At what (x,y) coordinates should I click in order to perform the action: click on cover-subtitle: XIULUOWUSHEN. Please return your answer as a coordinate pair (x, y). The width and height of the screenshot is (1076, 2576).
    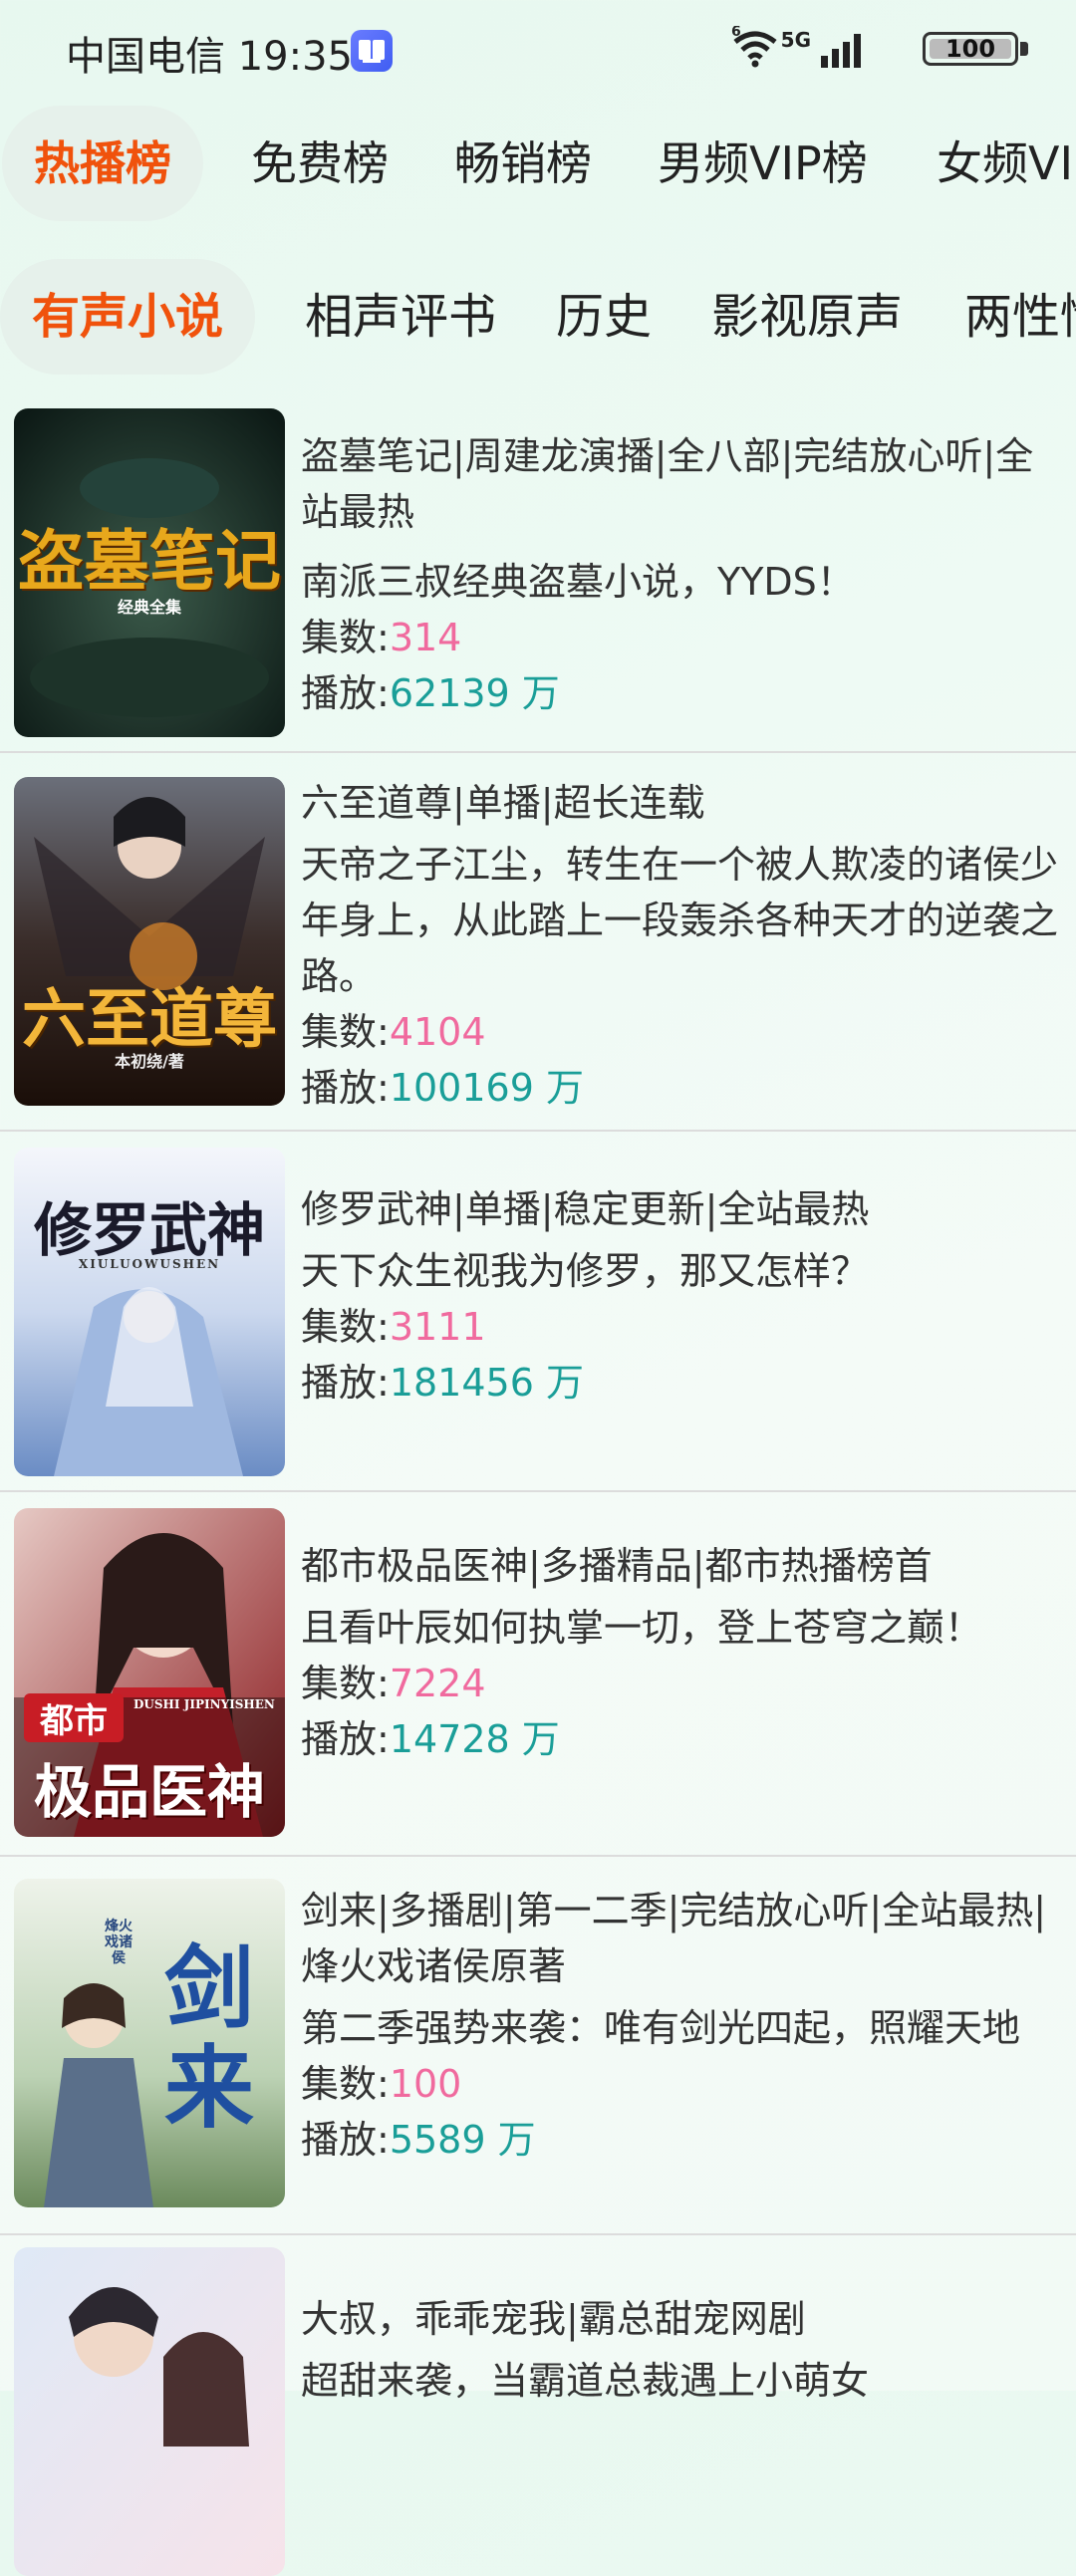
    Looking at the image, I should click on (149, 1264).